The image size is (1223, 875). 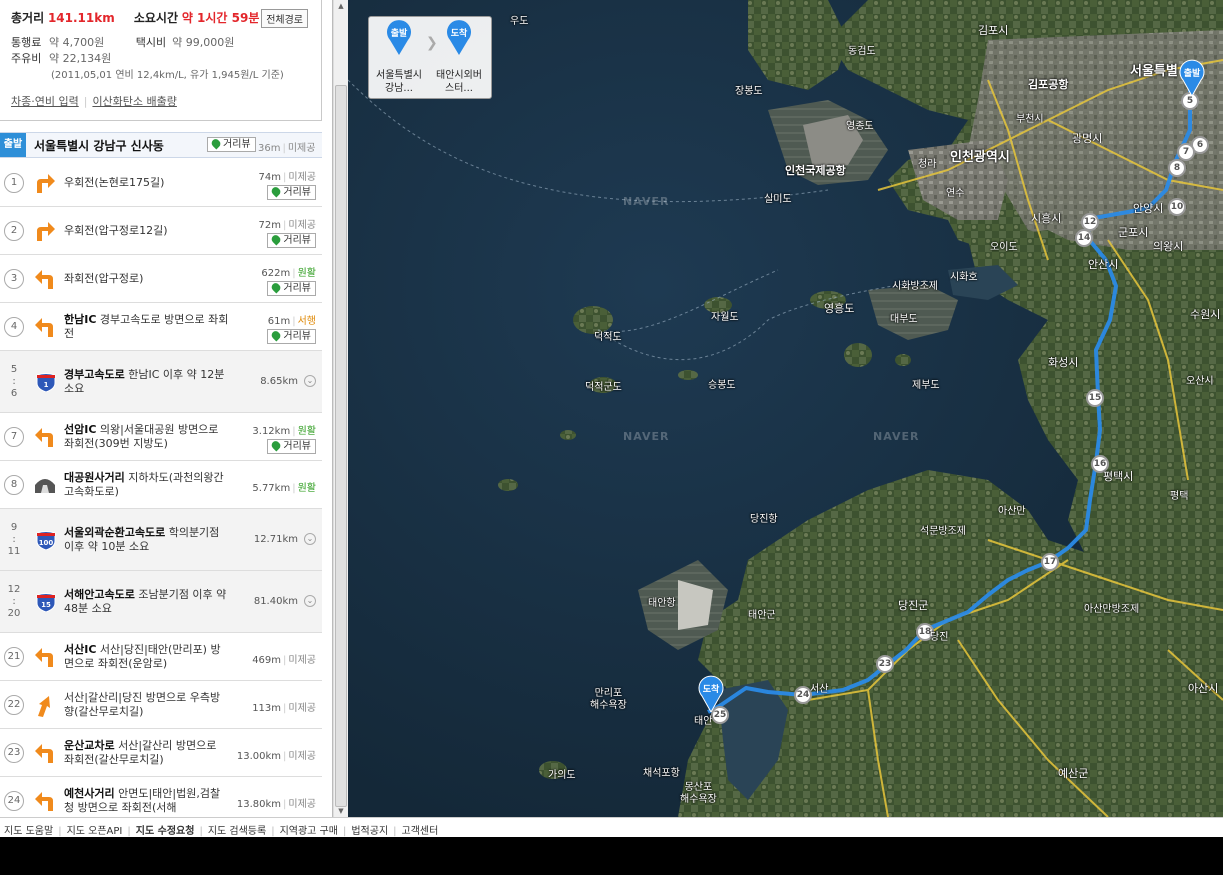 I want to click on map-label: 대부도, so click(x=904, y=319).